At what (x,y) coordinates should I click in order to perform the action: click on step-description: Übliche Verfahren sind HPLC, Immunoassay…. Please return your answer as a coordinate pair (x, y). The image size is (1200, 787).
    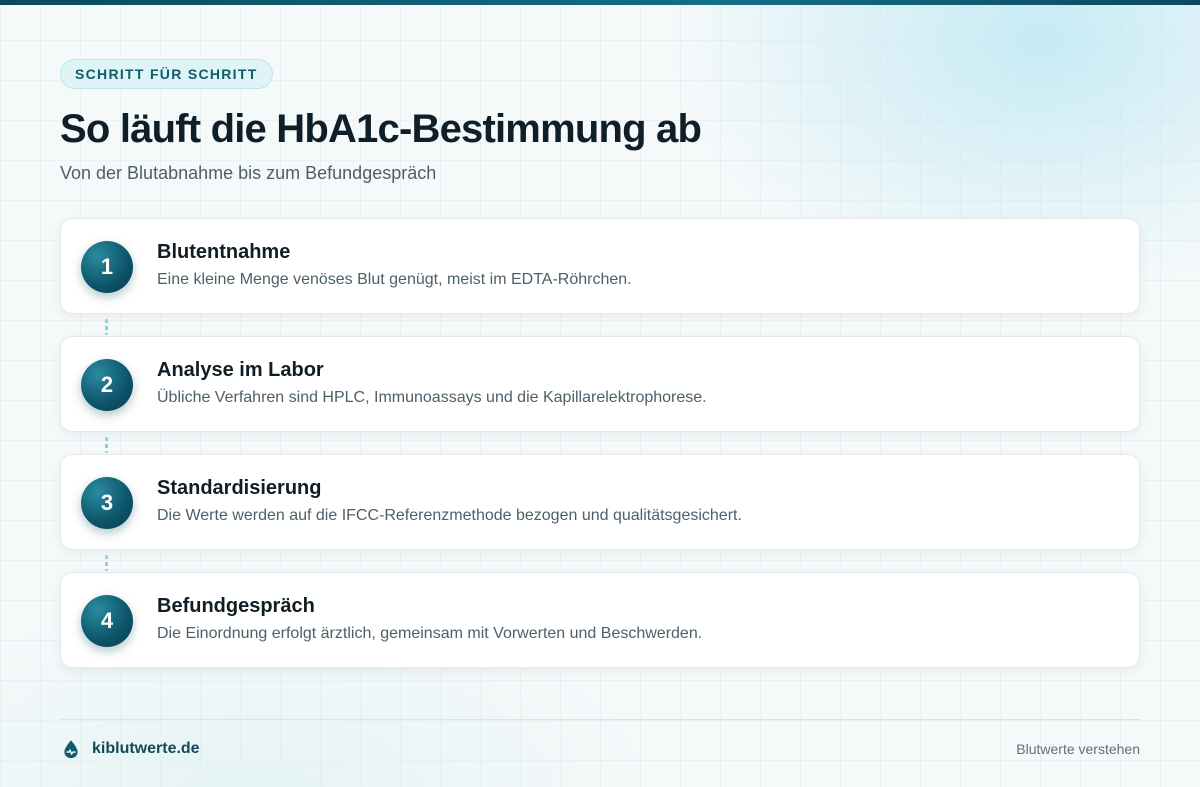
    Looking at the image, I should click on (432, 397).